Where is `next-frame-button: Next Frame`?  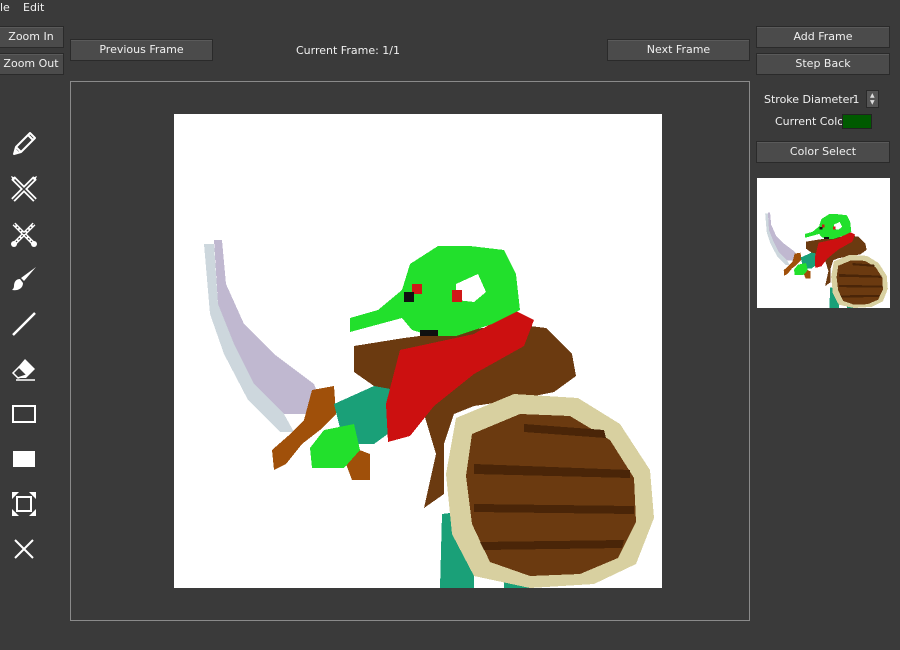 next-frame-button: Next Frame is located at coordinates (678, 50).